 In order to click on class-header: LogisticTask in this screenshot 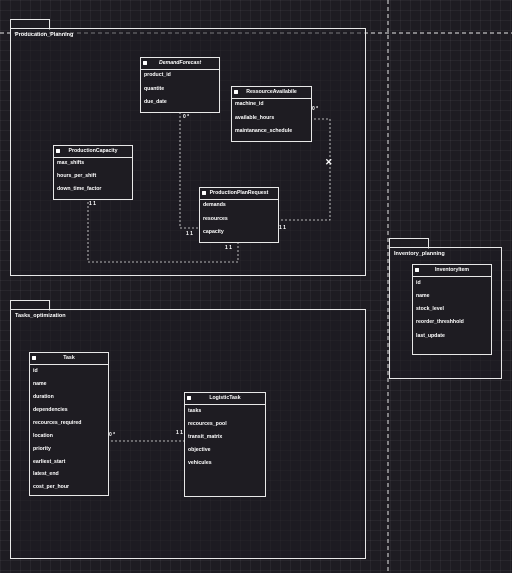, I will do `click(225, 399)`.